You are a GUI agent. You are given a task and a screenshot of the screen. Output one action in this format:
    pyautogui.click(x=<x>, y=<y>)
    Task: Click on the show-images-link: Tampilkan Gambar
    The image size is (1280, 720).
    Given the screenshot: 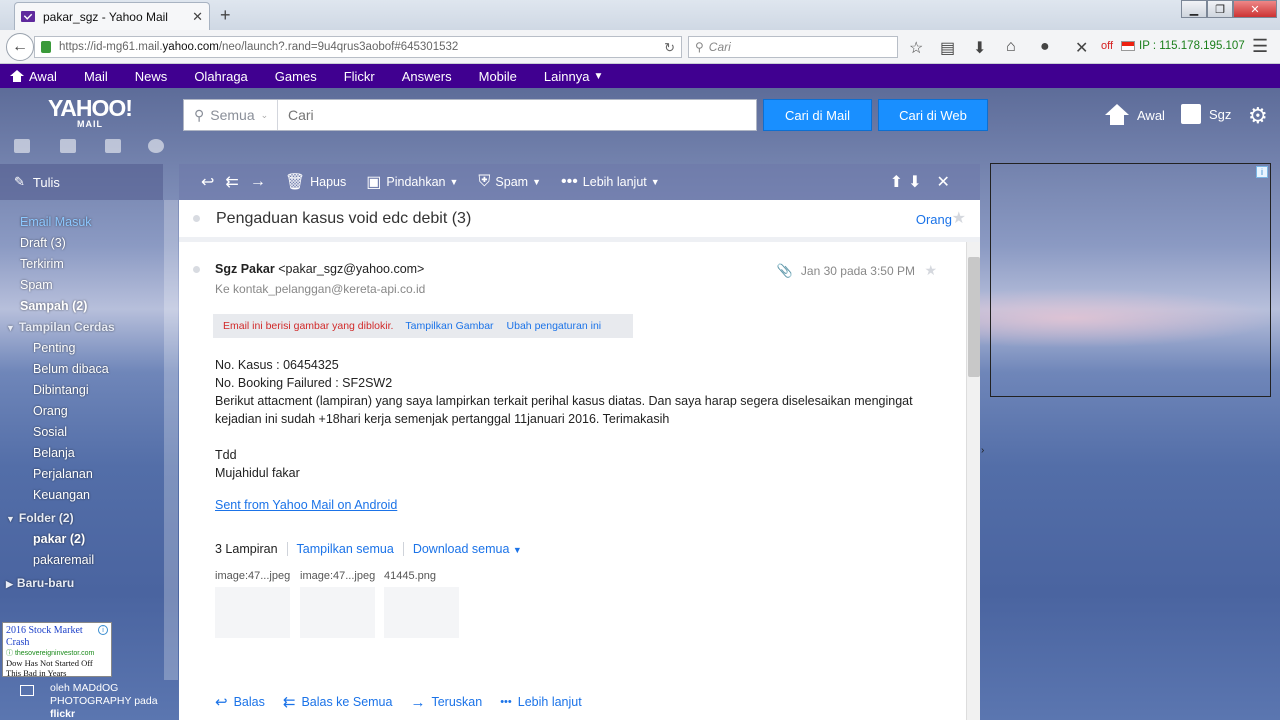 What is the action you would take?
    pyautogui.click(x=449, y=326)
    